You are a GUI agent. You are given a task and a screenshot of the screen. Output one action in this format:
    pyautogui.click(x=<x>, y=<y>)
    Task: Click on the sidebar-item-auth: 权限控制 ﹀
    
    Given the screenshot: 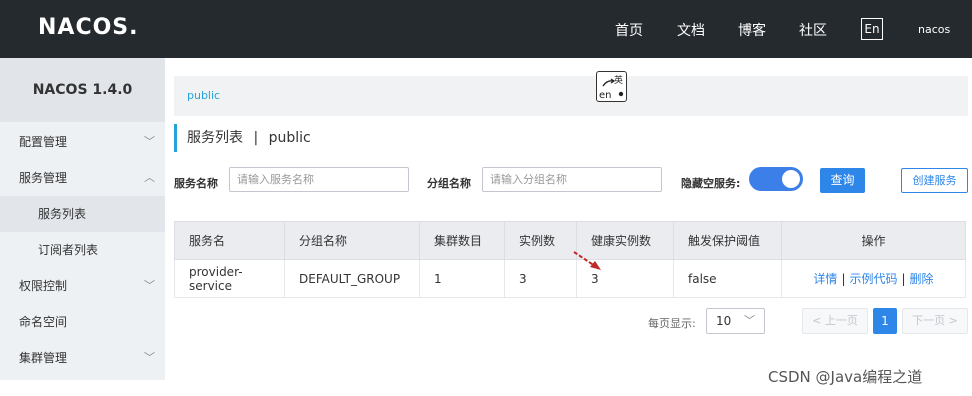 What is the action you would take?
    pyautogui.click(x=82, y=286)
    